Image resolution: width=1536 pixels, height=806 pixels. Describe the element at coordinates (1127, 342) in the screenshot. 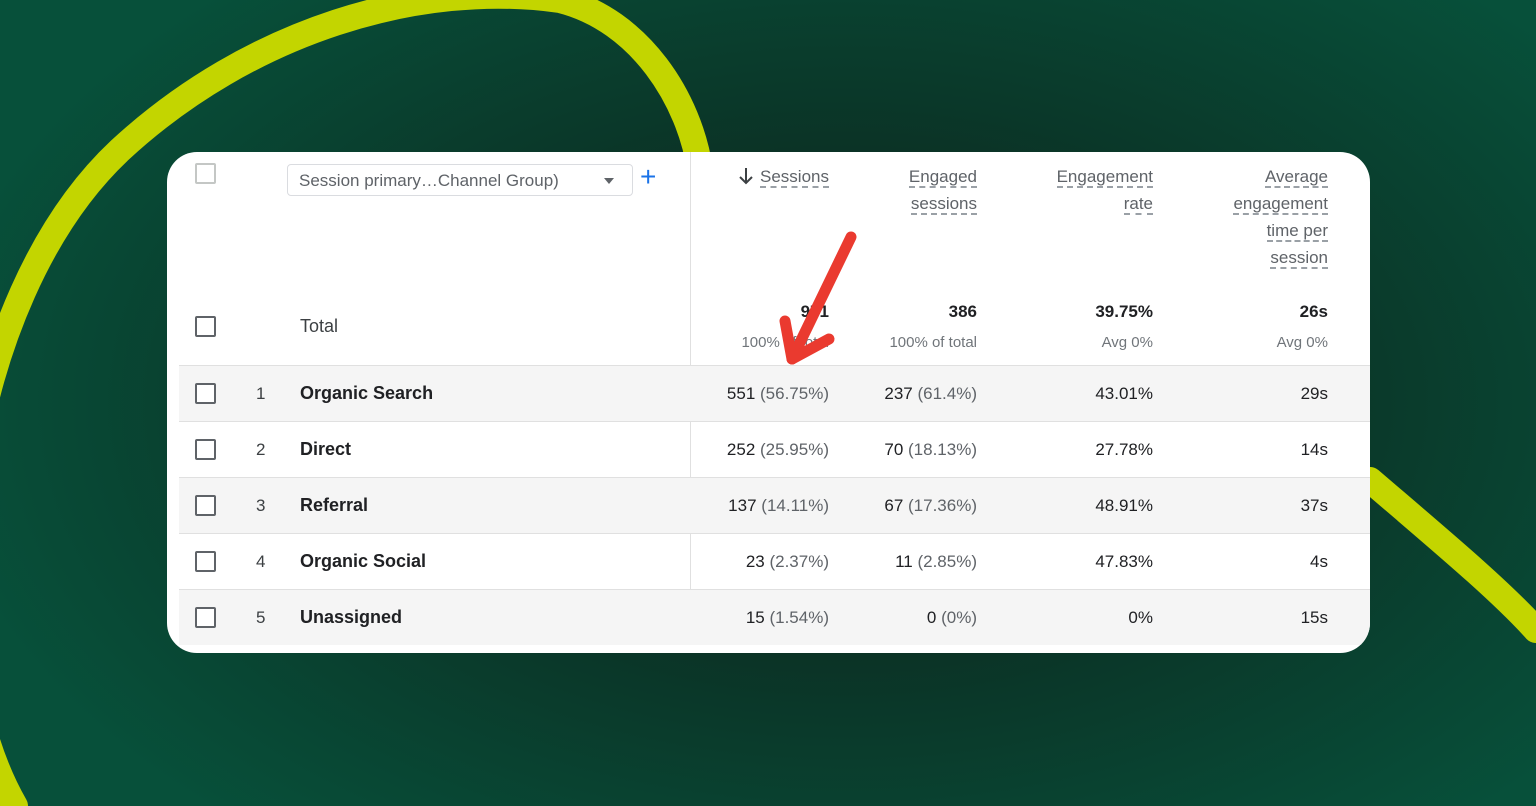

I see `total-rate-sub: Avg 0%` at that location.